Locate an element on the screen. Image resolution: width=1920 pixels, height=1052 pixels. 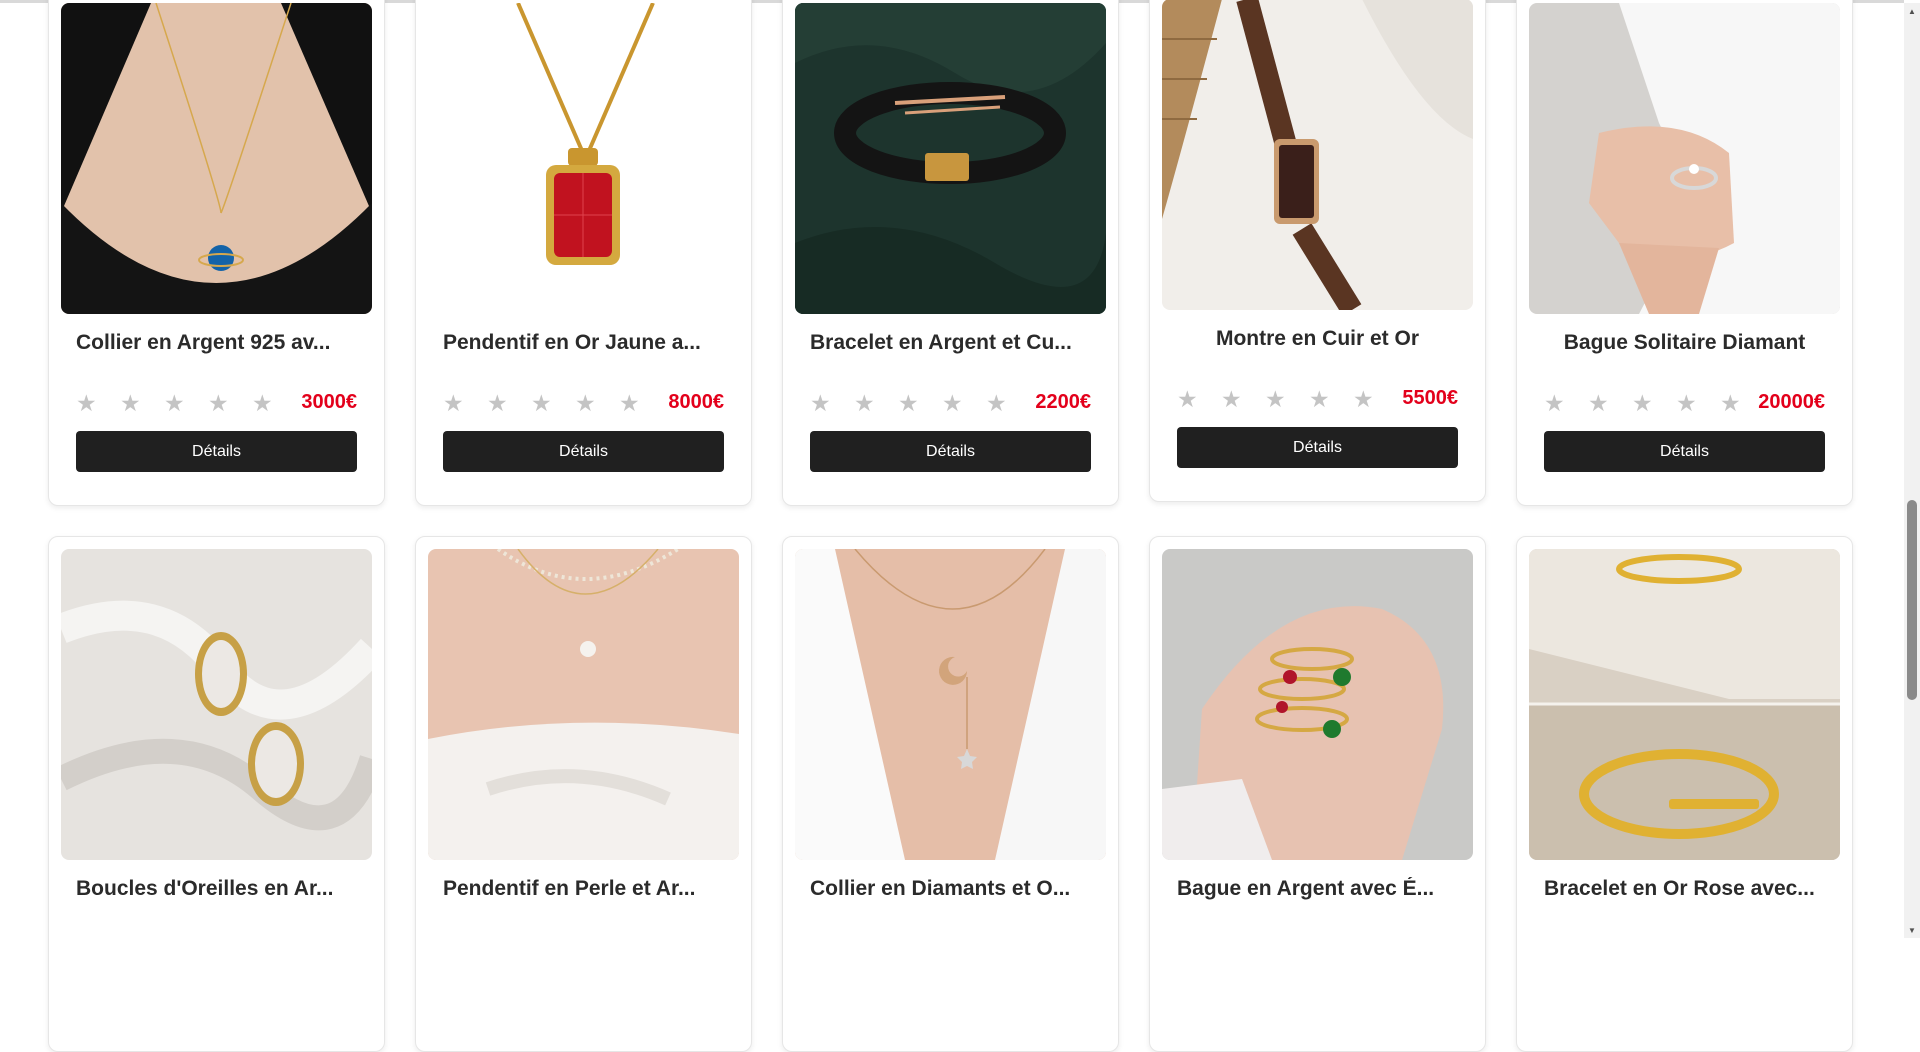
product-price: 3000€ is located at coordinates (329, 402).